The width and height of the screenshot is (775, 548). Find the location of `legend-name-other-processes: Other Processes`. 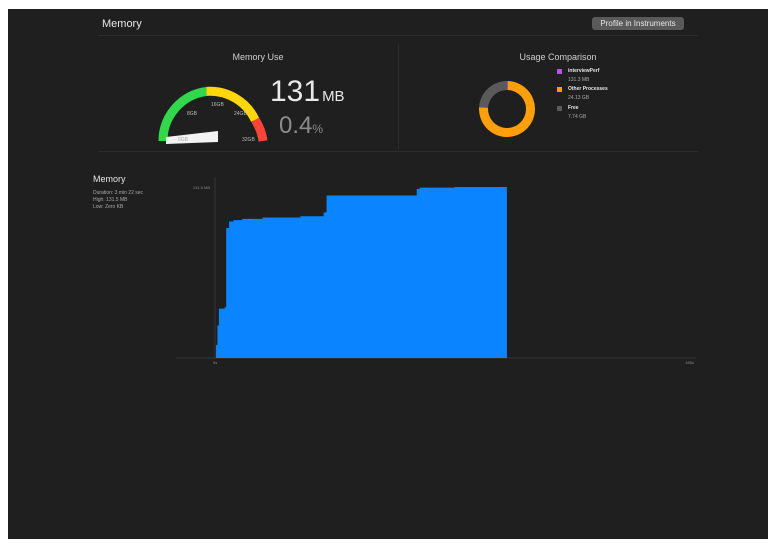

legend-name-other-processes: Other Processes is located at coordinates (588, 89).